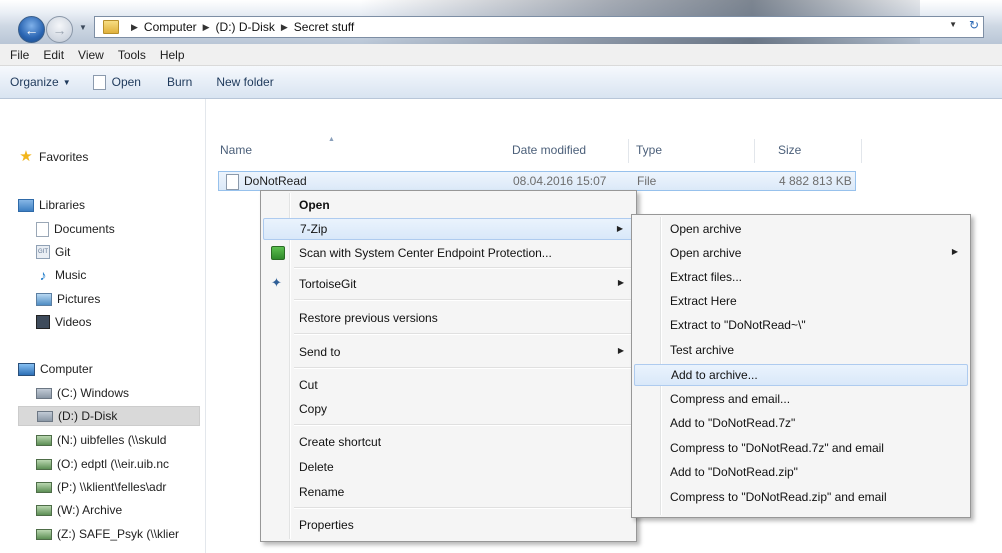 This screenshot has width=1002, height=553. What do you see at coordinates (110, 157) in the screenshot?
I see `nav-favorites: ★ Favorites` at bounding box center [110, 157].